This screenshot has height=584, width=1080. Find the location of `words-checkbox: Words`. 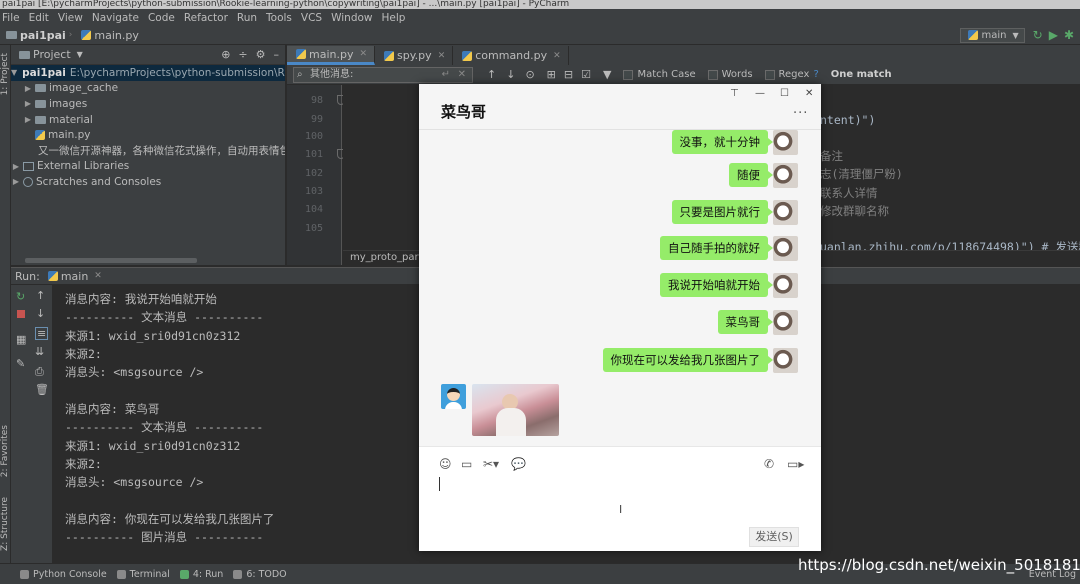

words-checkbox: Words is located at coordinates (730, 74).